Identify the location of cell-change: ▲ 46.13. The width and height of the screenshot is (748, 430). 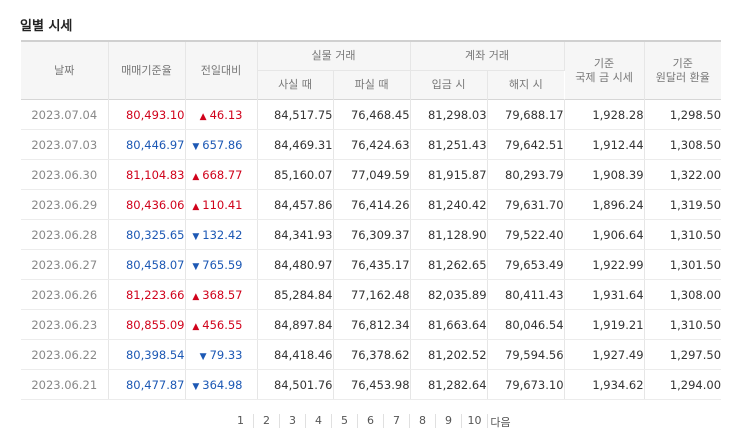
(221, 114).